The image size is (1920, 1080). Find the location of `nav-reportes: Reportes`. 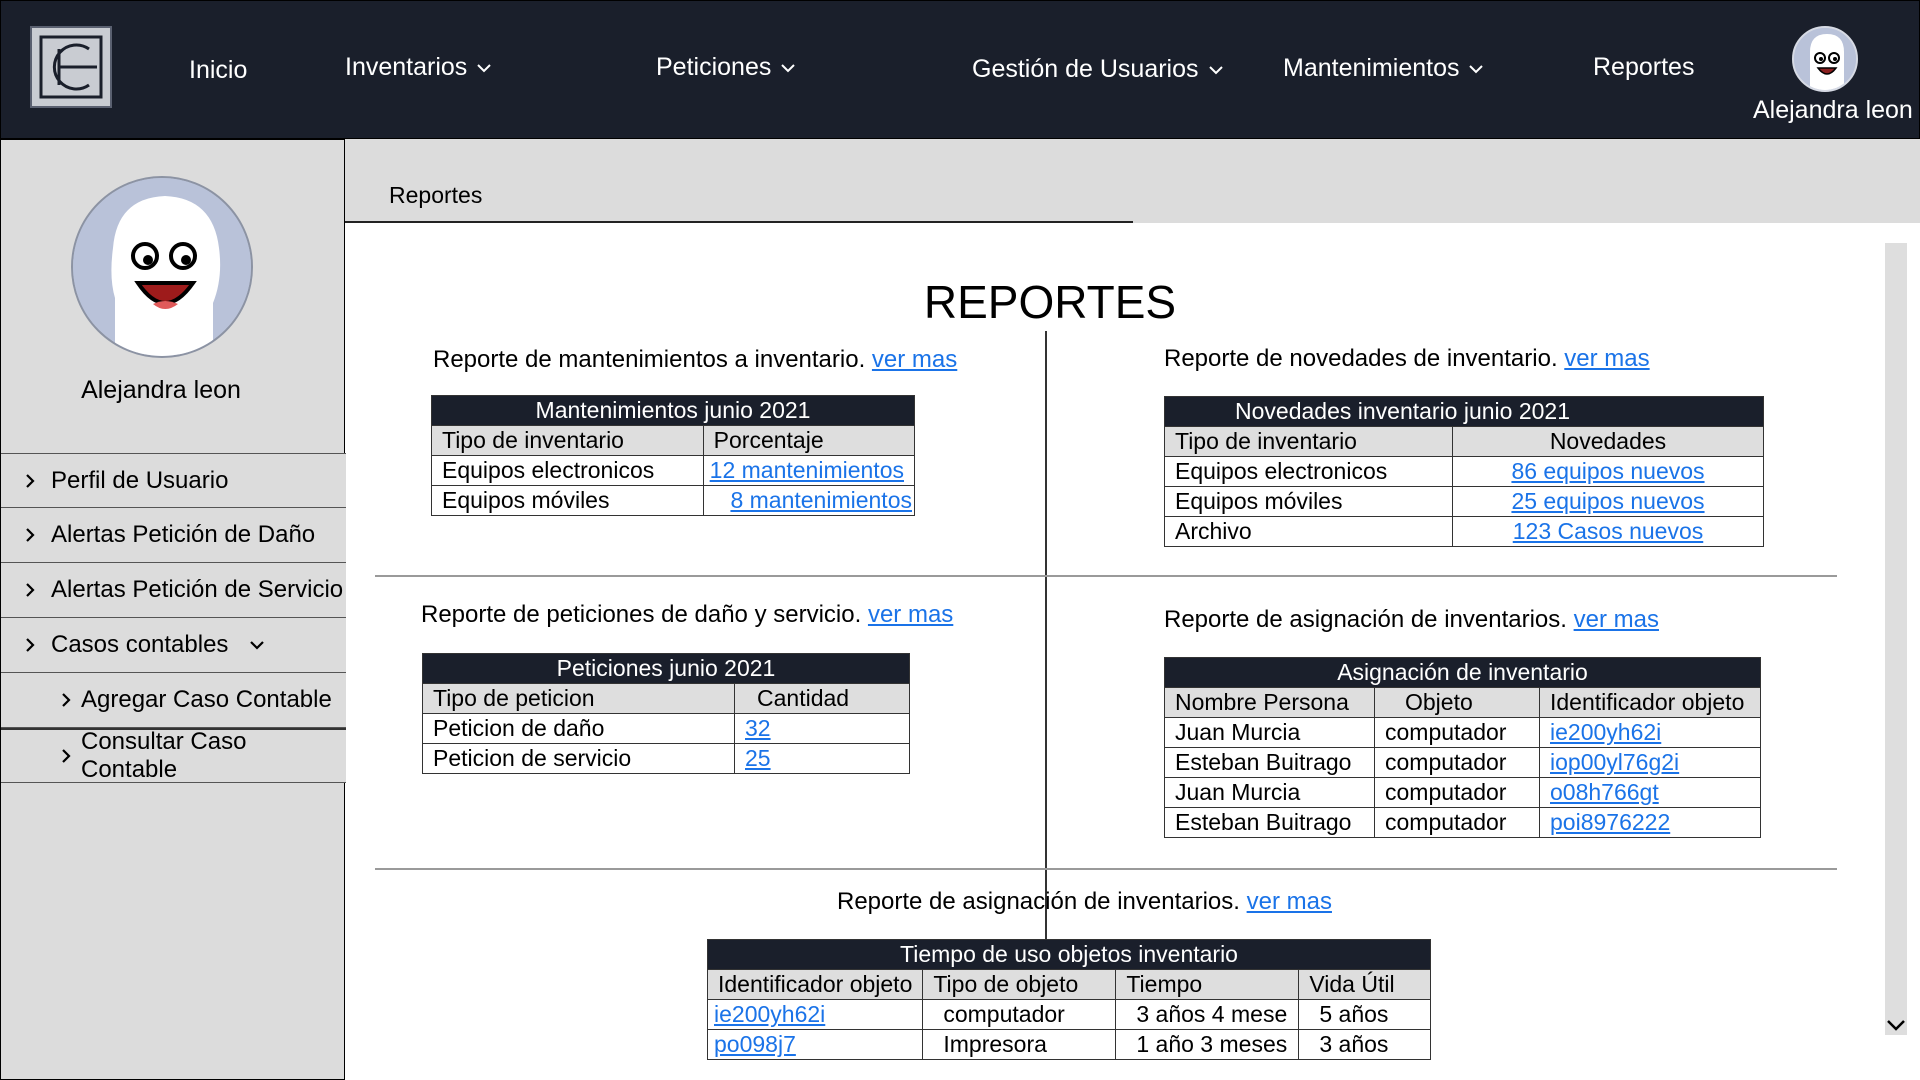

nav-reportes: Reportes is located at coordinates (1643, 67).